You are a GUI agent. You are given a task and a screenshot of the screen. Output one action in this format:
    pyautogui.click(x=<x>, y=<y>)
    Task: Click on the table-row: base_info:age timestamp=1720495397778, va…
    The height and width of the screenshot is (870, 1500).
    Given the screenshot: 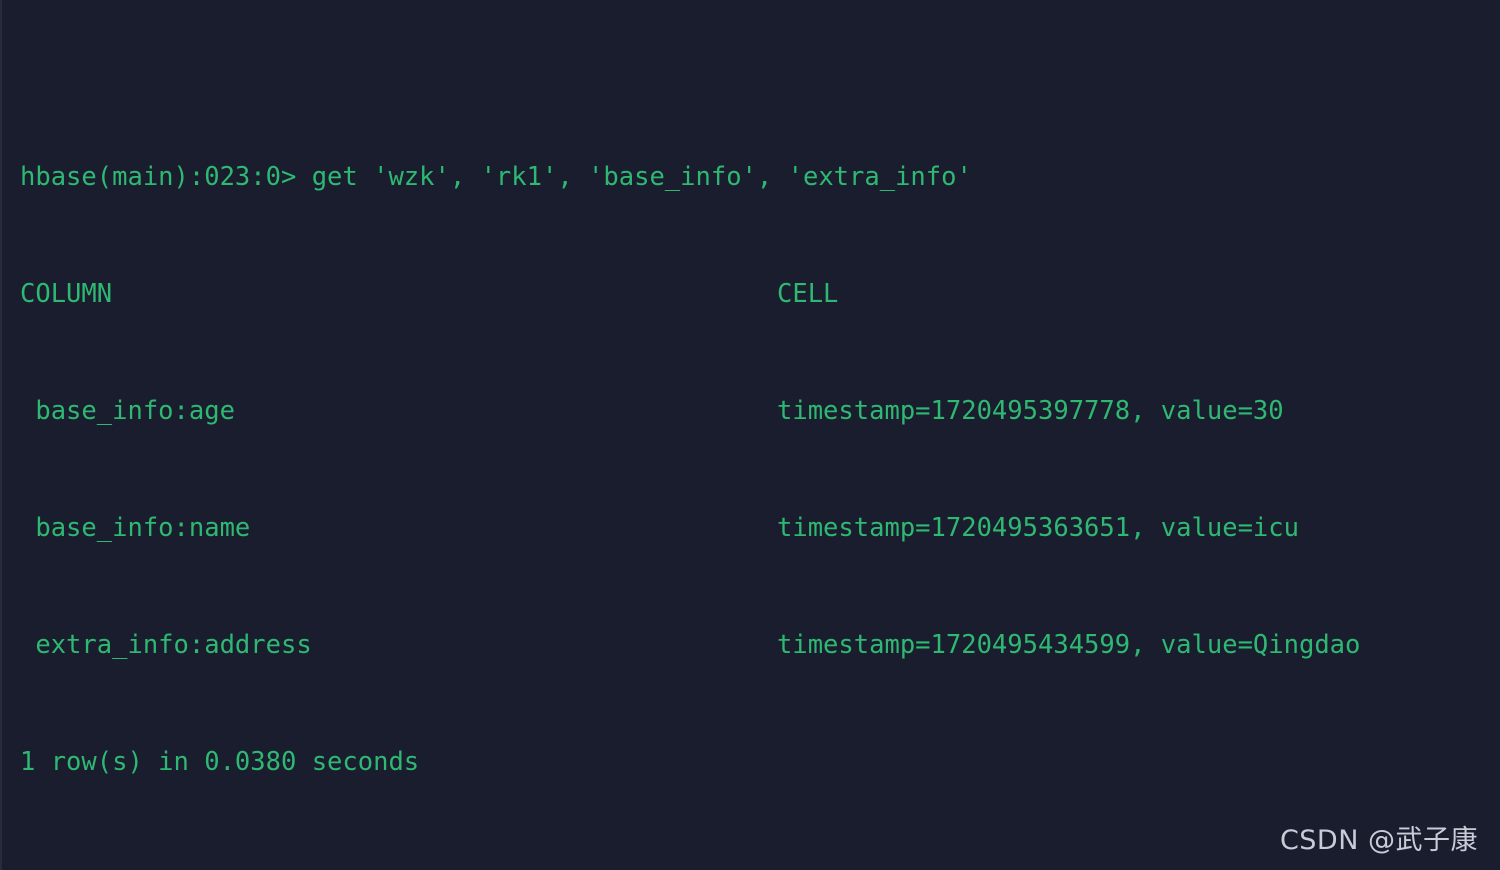 What is the action you would take?
    pyautogui.click(x=760, y=411)
    